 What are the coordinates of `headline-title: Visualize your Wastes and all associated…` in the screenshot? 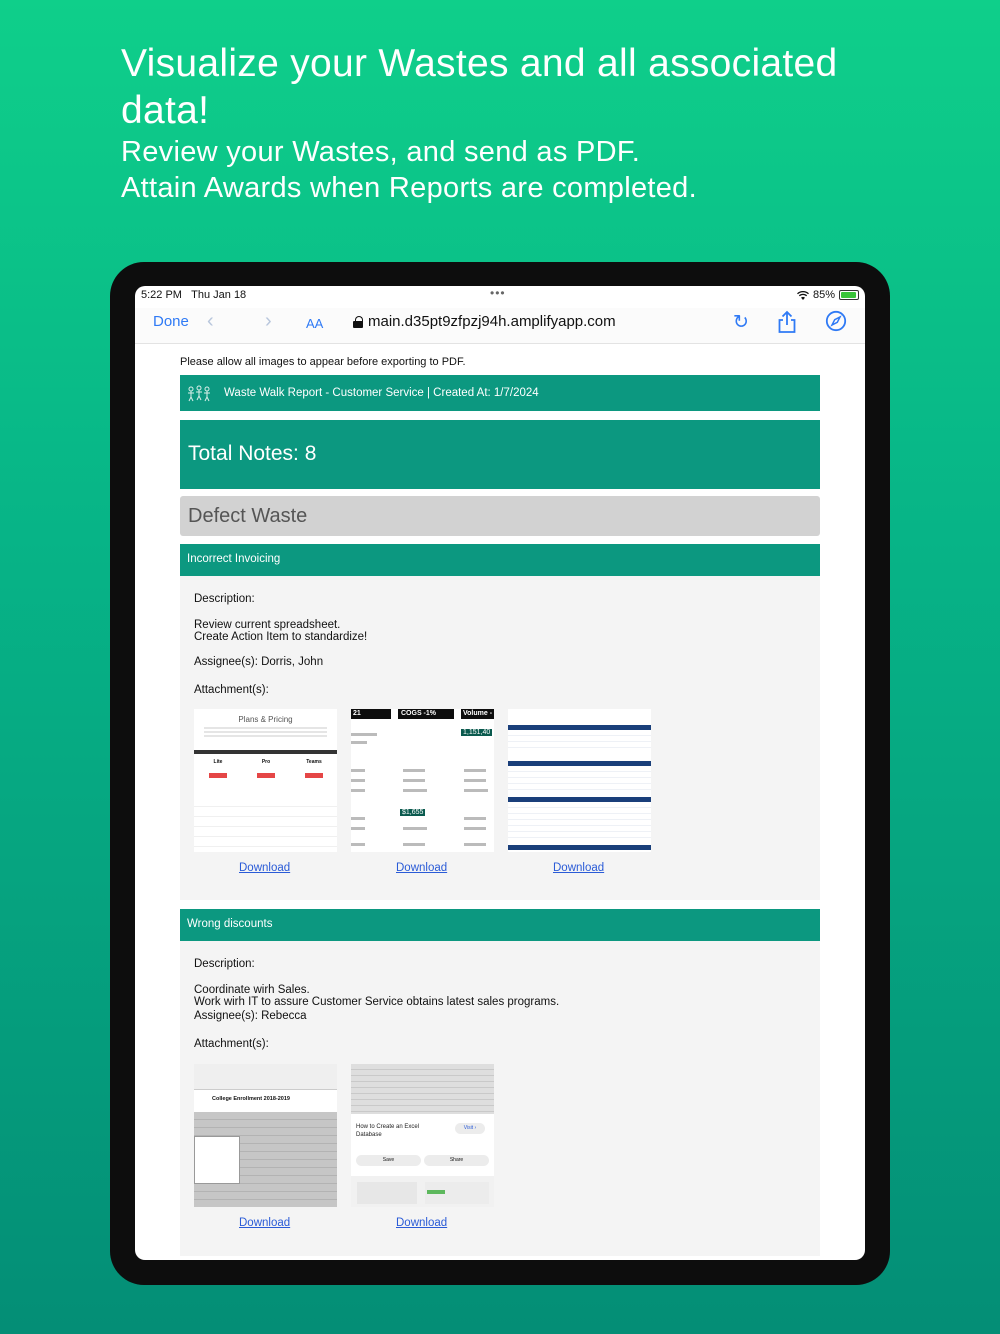 It's located at (479, 87).